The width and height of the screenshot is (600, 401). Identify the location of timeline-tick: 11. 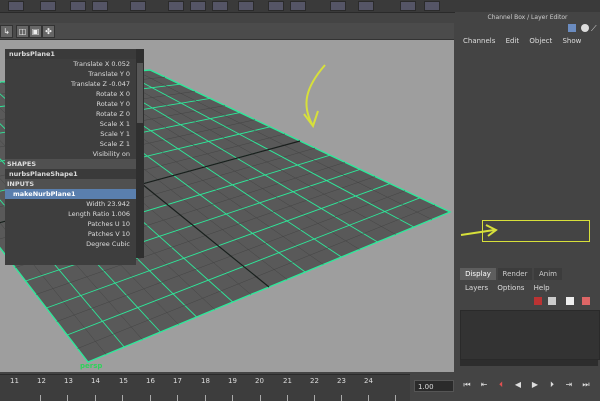
(14, 381).